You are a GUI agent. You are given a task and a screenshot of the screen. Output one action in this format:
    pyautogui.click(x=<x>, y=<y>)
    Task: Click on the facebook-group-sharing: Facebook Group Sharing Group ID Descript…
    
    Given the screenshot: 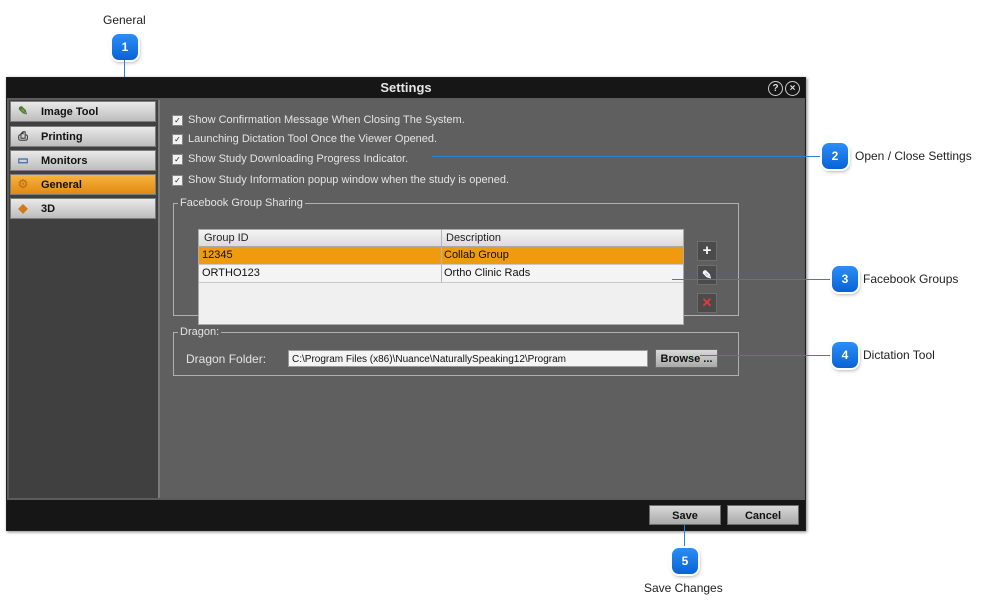 What is the action you would take?
    pyautogui.click(x=456, y=261)
    